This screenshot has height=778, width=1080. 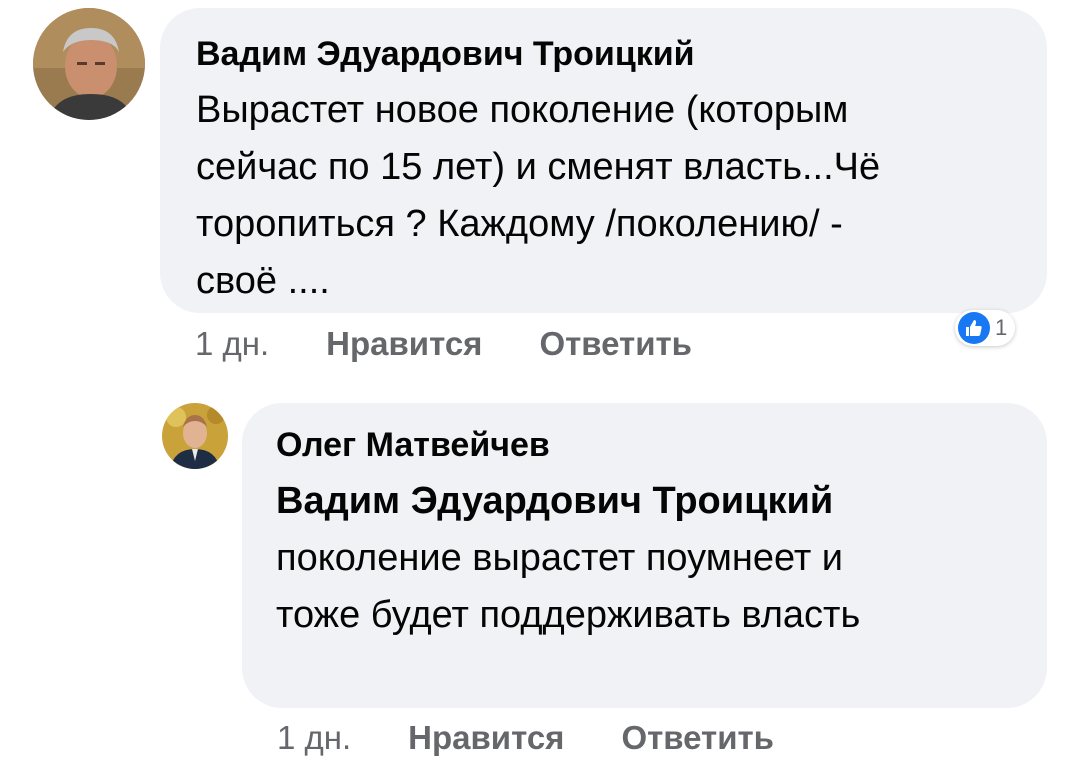 I want to click on comment-actions: 1 дн. Нравится Ответить, so click(x=443, y=344).